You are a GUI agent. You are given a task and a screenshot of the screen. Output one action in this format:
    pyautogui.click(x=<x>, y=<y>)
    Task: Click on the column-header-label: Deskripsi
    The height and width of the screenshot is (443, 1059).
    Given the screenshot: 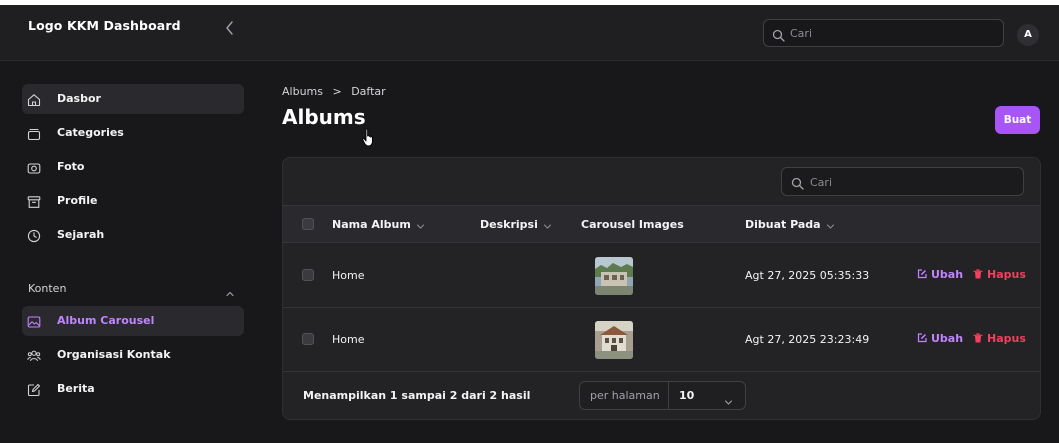 What is the action you would take?
    pyautogui.click(x=509, y=224)
    